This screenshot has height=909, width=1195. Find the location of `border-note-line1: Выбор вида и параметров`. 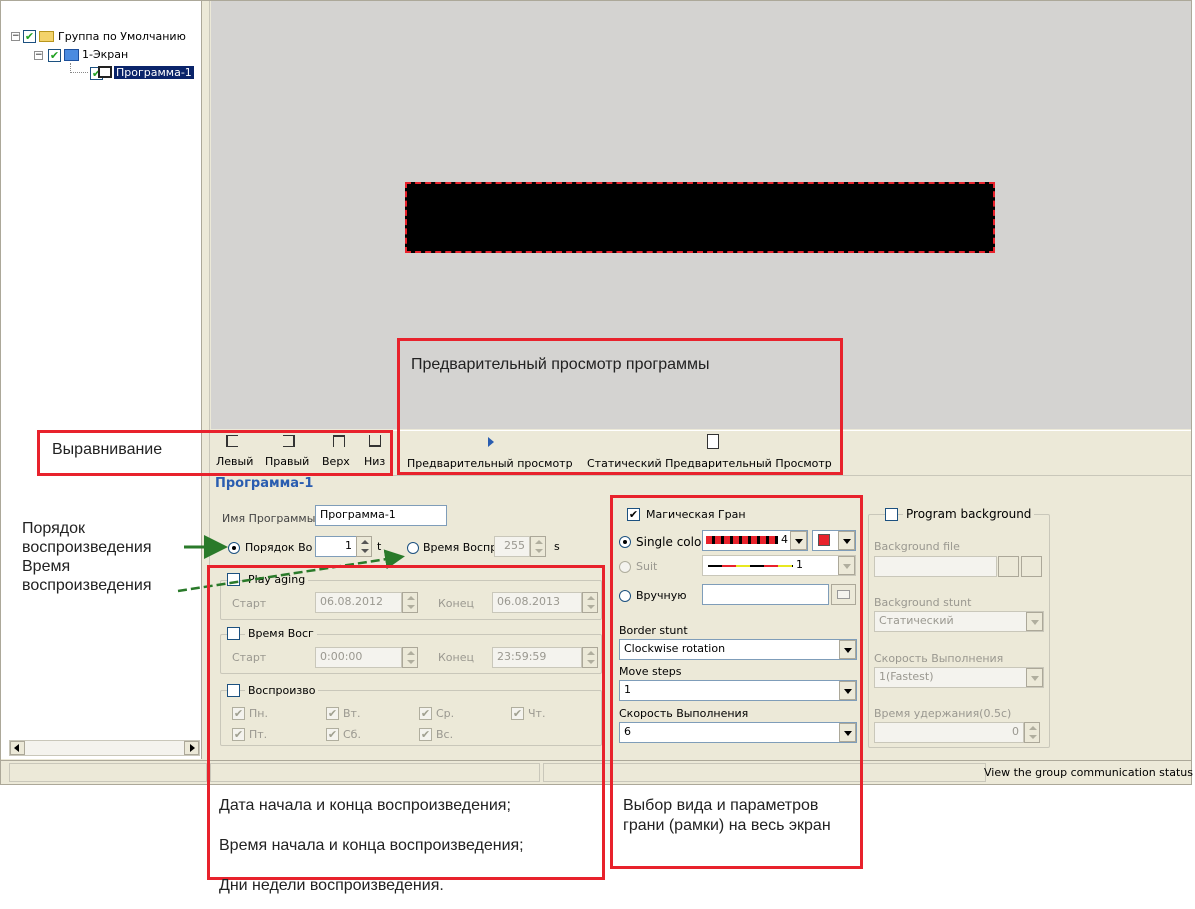

border-note-line1: Выбор вида и параметров is located at coordinates (721, 805).